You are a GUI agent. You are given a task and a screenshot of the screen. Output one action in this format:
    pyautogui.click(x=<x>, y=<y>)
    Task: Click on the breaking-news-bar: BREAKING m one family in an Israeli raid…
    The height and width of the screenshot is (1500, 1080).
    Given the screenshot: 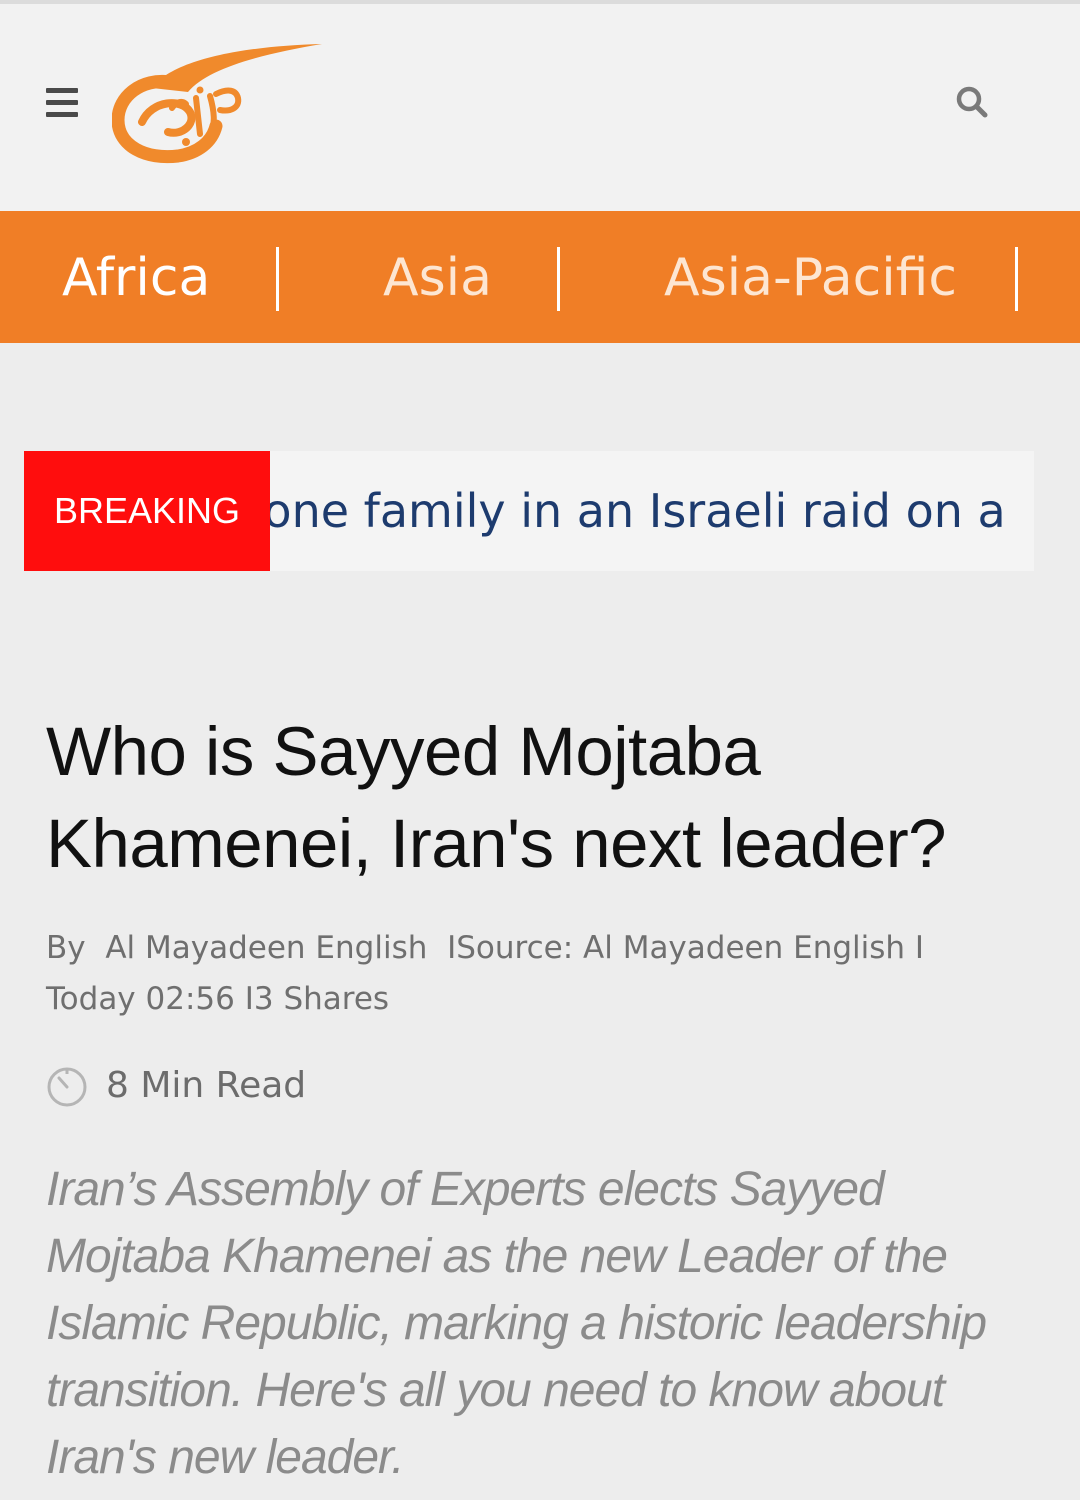 What is the action you would take?
    pyautogui.click(x=529, y=511)
    